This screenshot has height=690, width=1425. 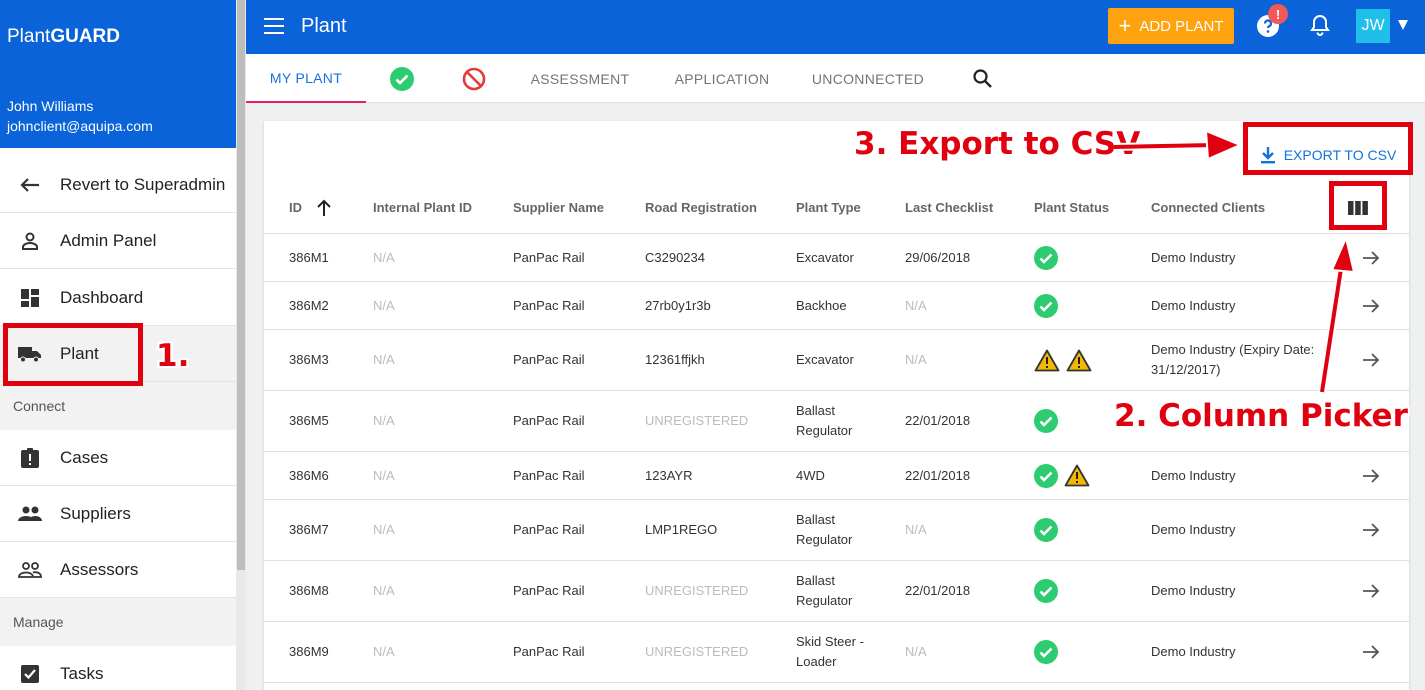 I want to click on sidebar-item-dashboard: Dashboard, so click(x=118, y=298).